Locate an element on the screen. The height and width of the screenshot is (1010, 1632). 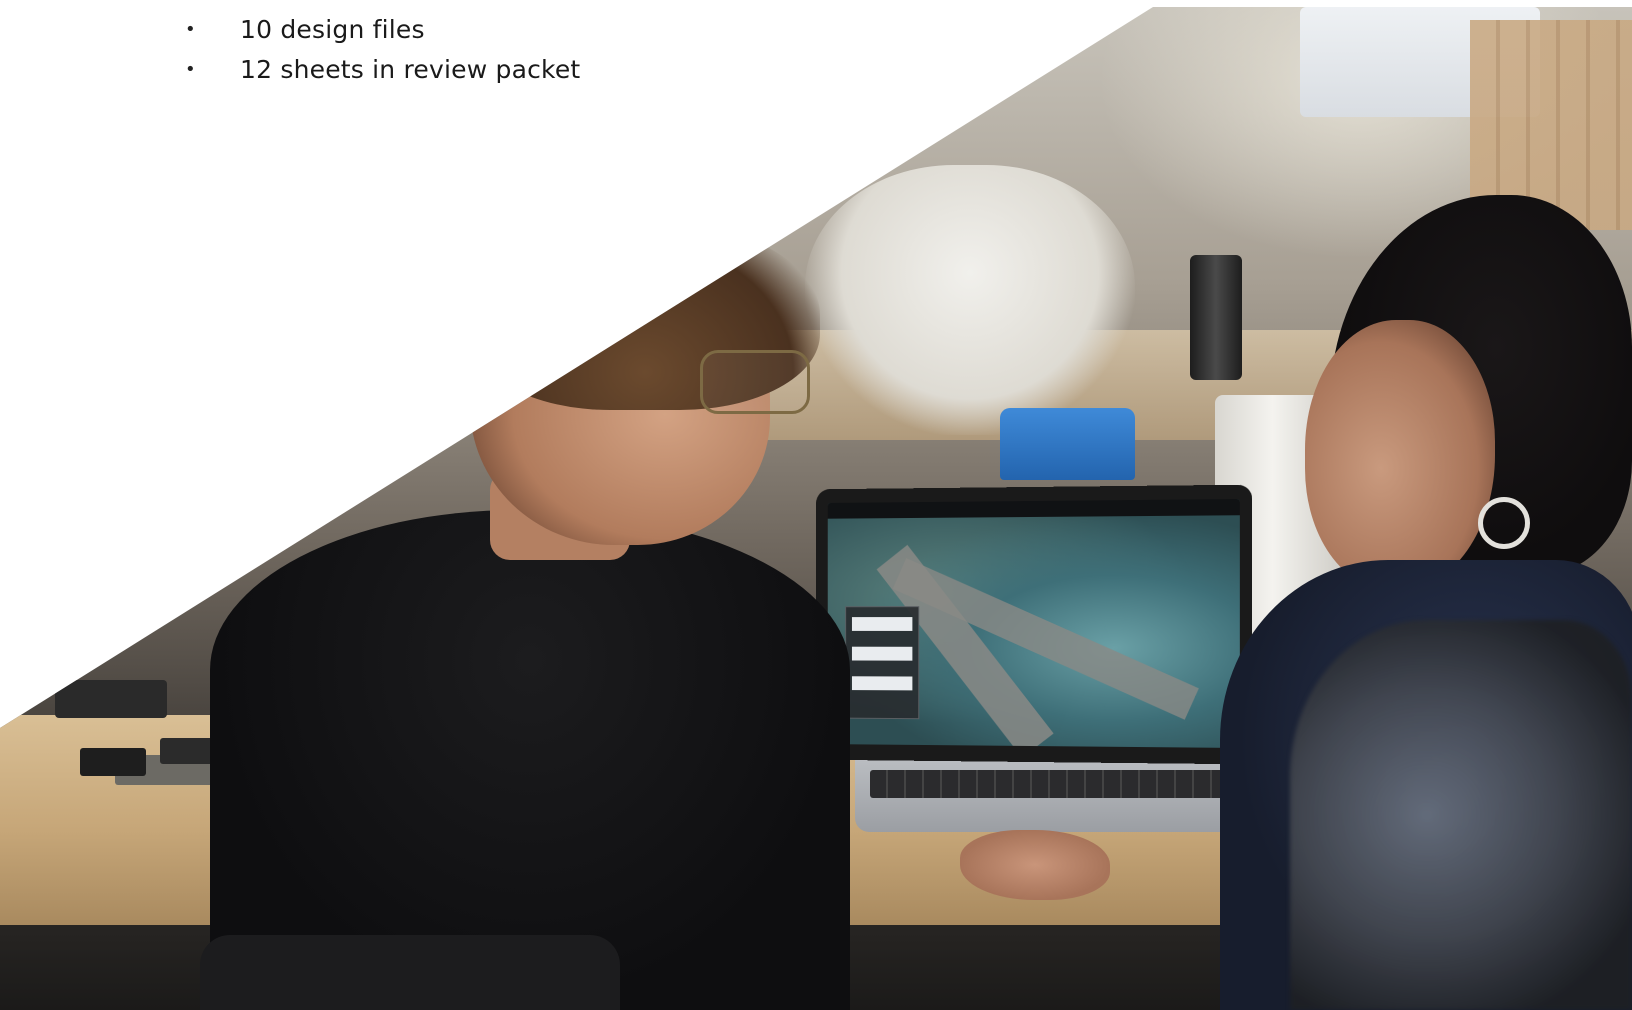
background-person is located at coordinates (970, 300).